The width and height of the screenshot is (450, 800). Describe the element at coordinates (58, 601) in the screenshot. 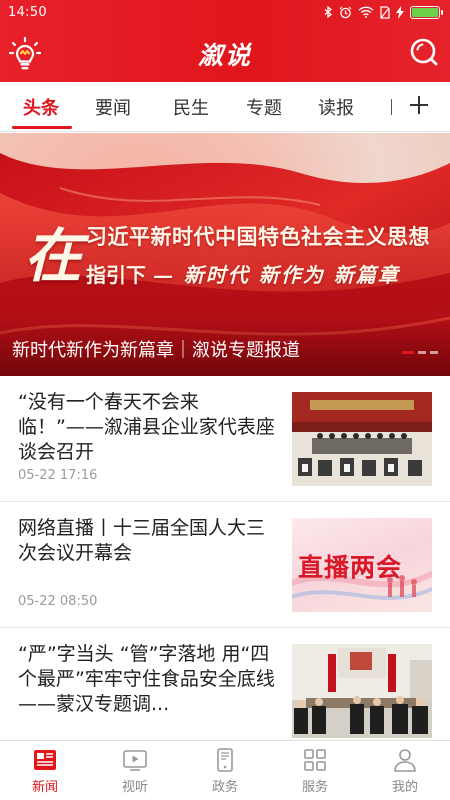

I see `news-time: 05-22 08:50` at that location.